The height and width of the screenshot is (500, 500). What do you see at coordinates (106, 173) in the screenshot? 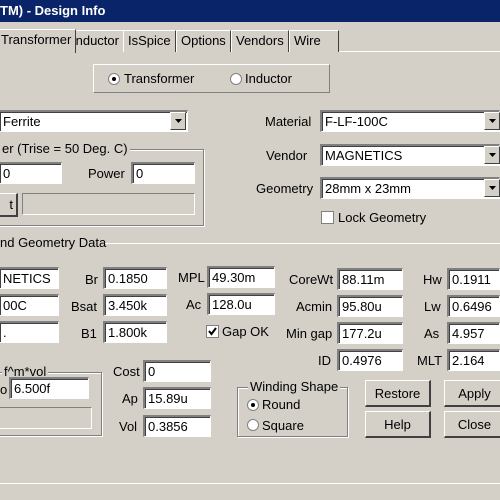
I see `power-label: Power` at bounding box center [106, 173].